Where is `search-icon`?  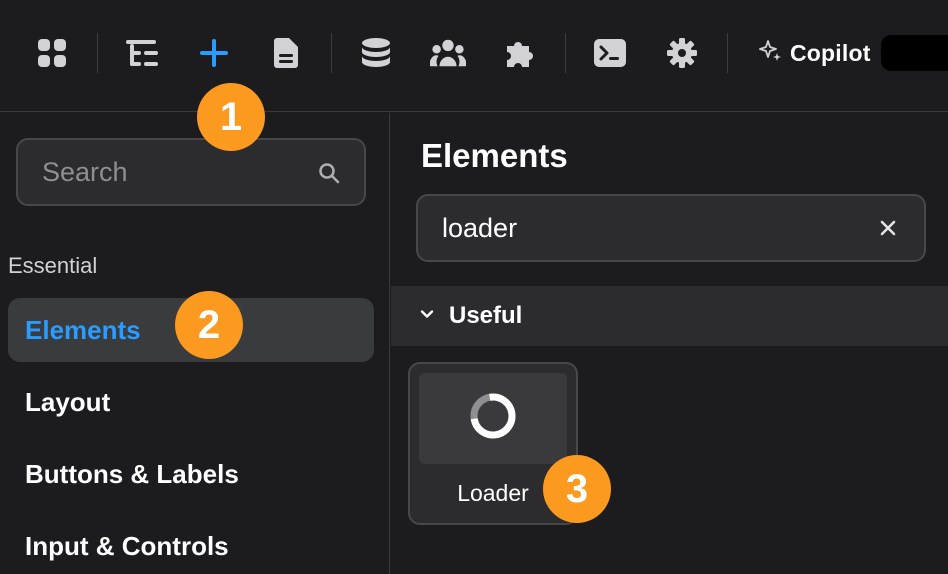
search-icon is located at coordinates (329, 173).